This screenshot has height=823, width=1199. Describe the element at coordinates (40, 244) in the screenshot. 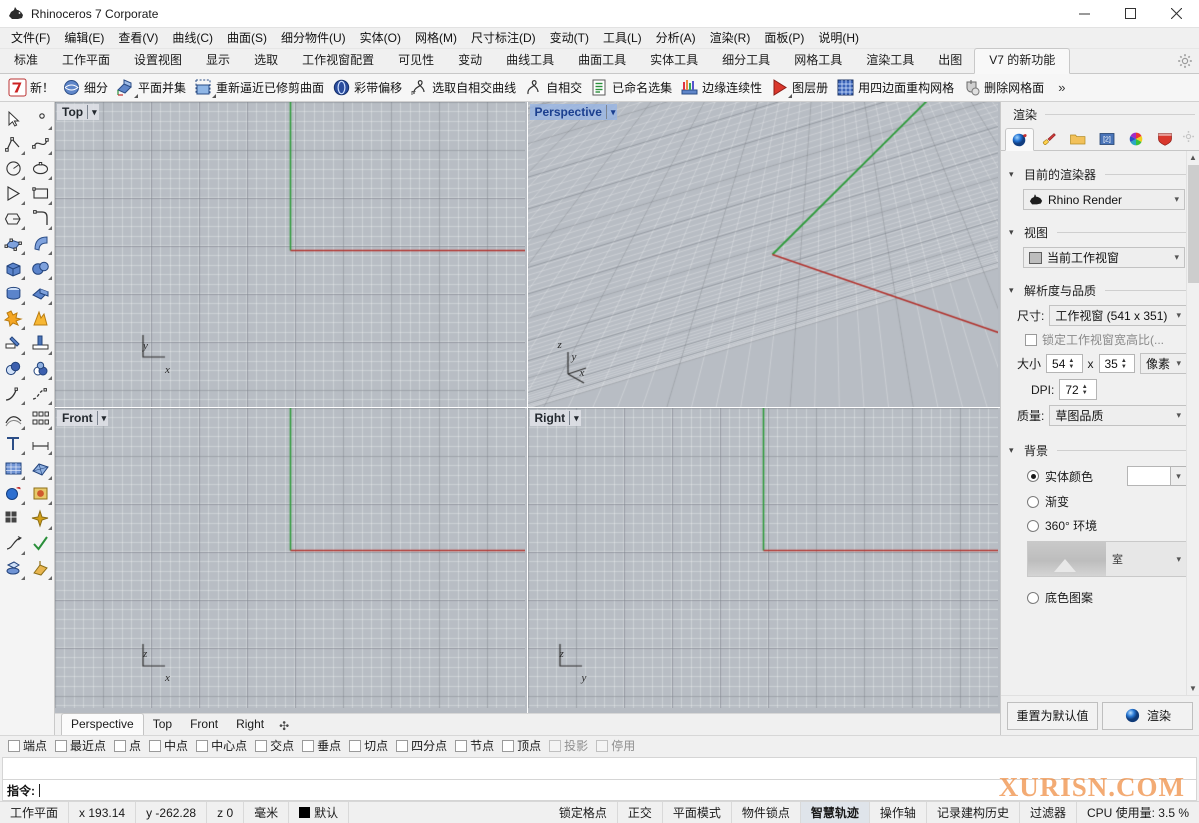

I see `tool-loft-surface` at that location.